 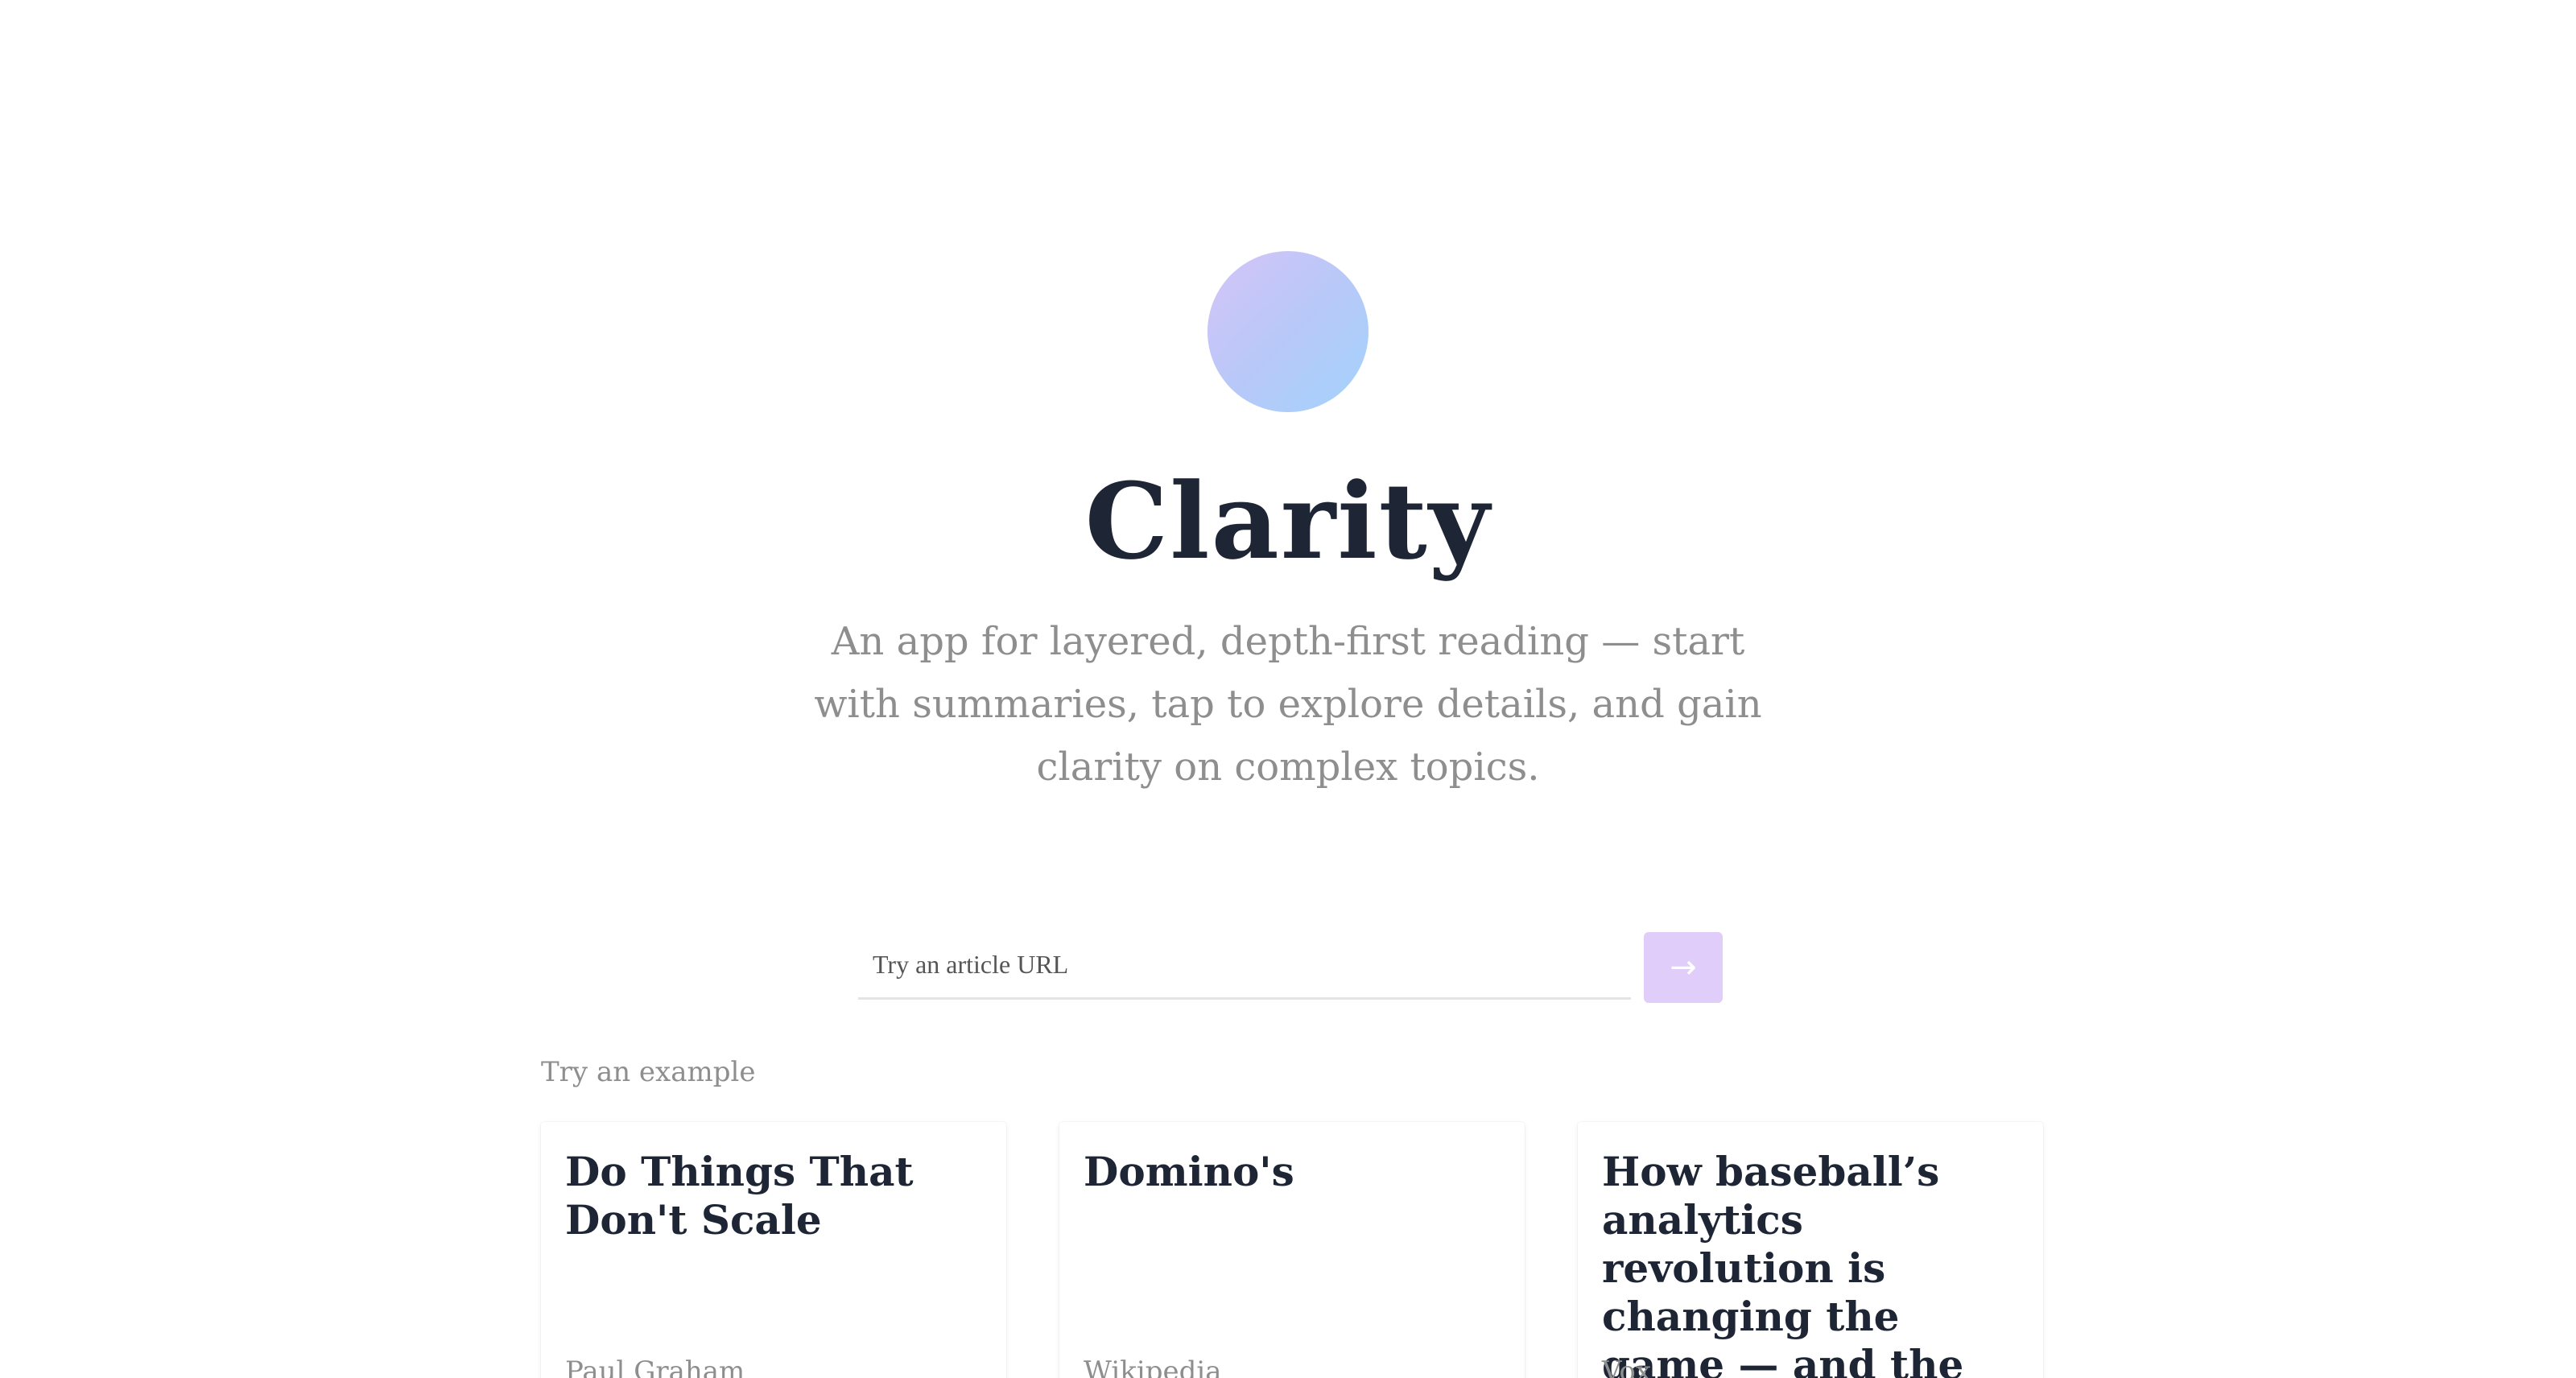 What do you see at coordinates (1288, 521) in the screenshot?
I see `app-title: Clarity` at bounding box center [1288, 521].